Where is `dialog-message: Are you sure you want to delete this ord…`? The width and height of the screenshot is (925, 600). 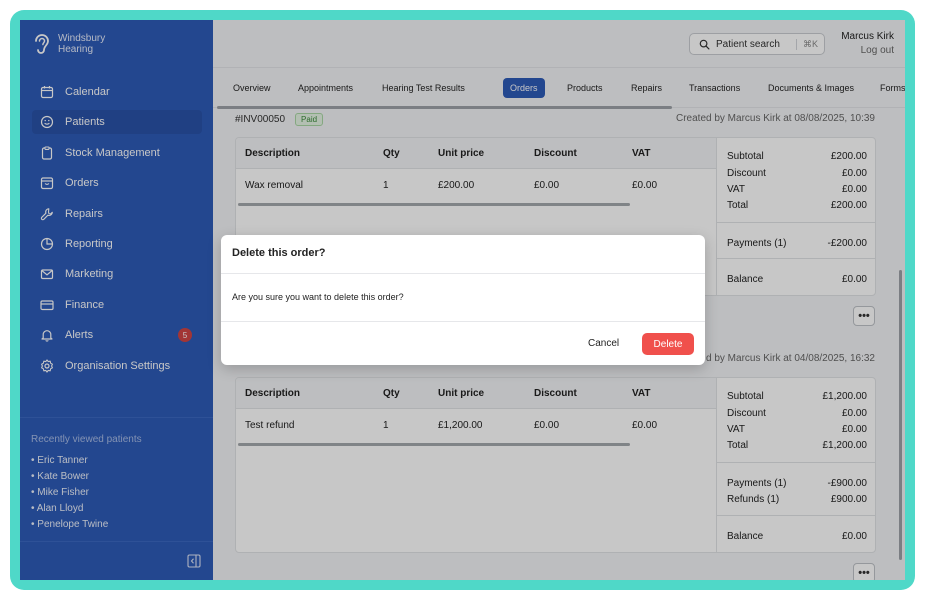
dialog-message: Are you sure you want to delete this ord… is located at coordinates (318, 297).